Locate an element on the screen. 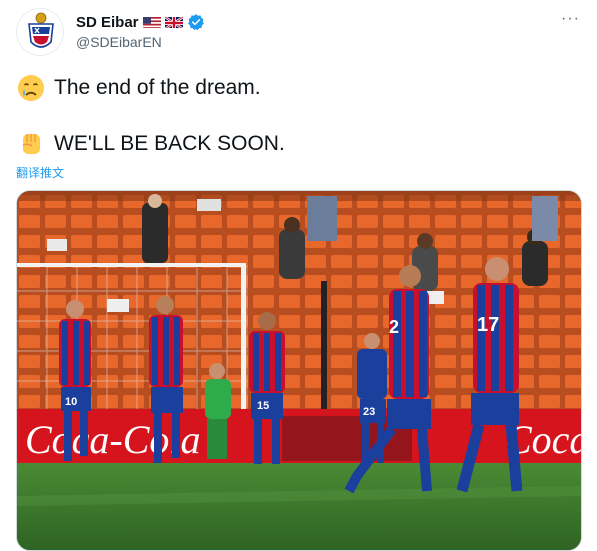  raised-fist-icon is located at coordinates (31, 144).